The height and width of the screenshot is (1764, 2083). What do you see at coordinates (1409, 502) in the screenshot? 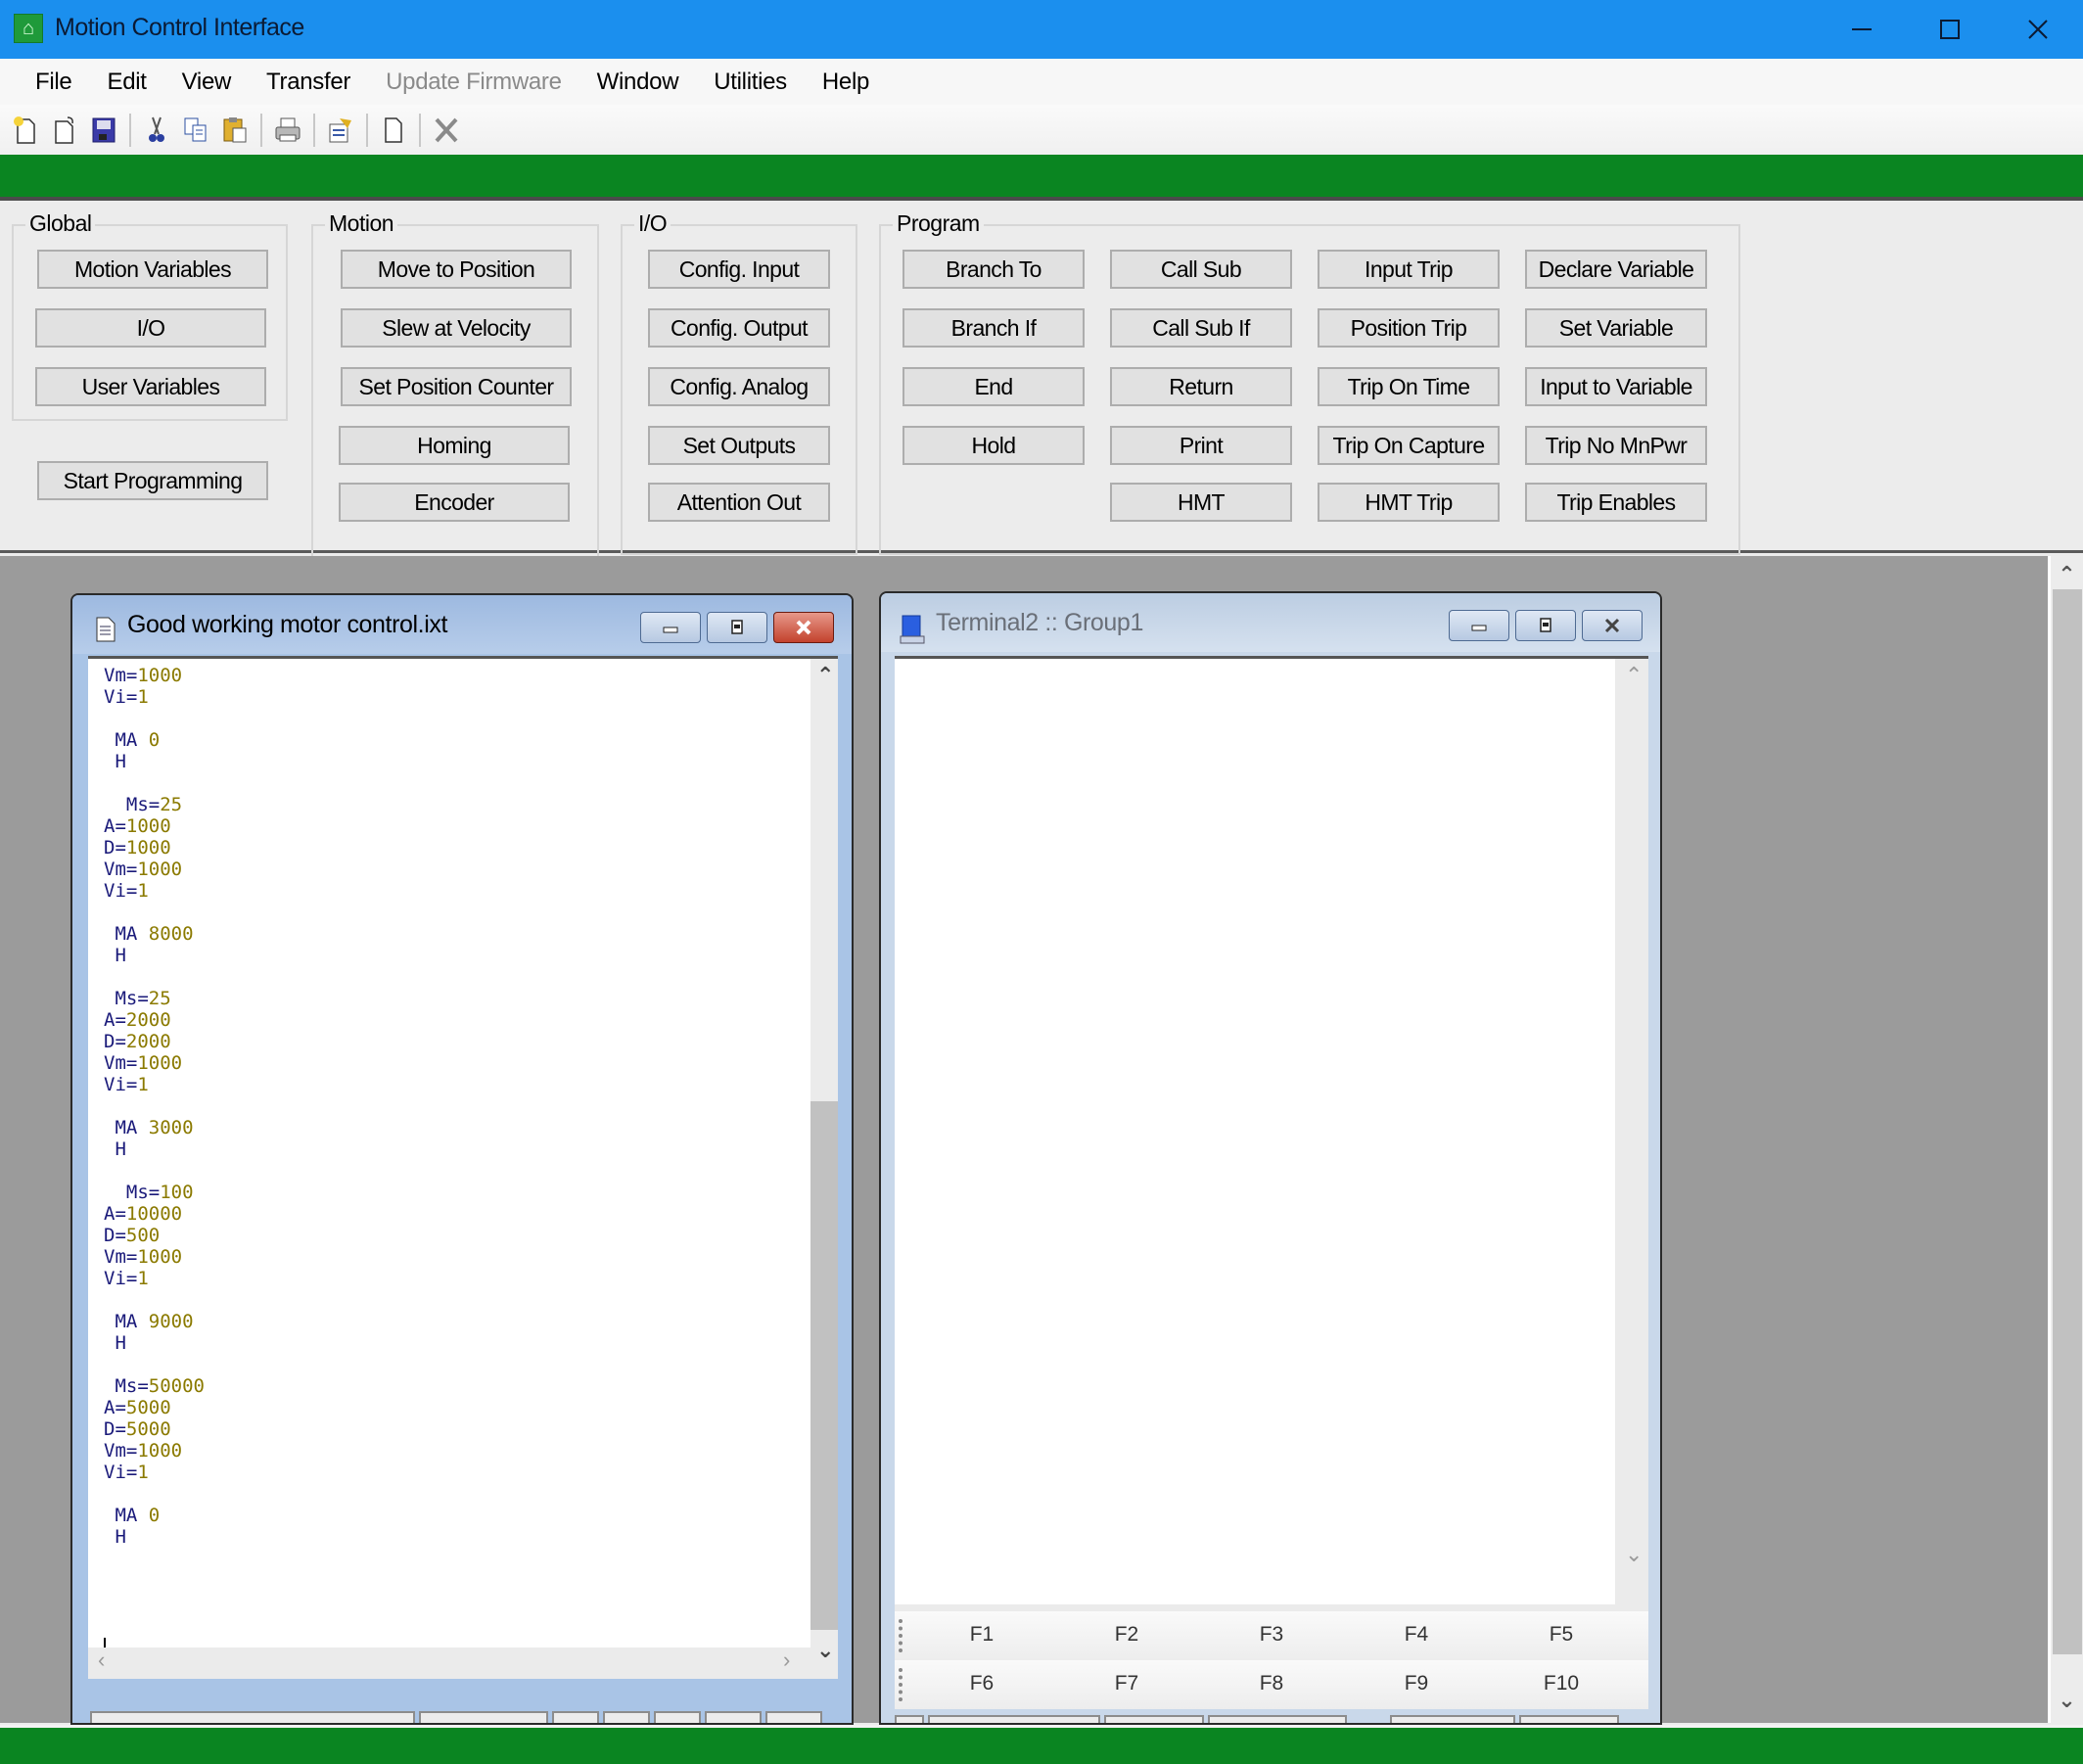
I see `hmt-trip-button: HMT Trip` at bounding box center [1409, 502].